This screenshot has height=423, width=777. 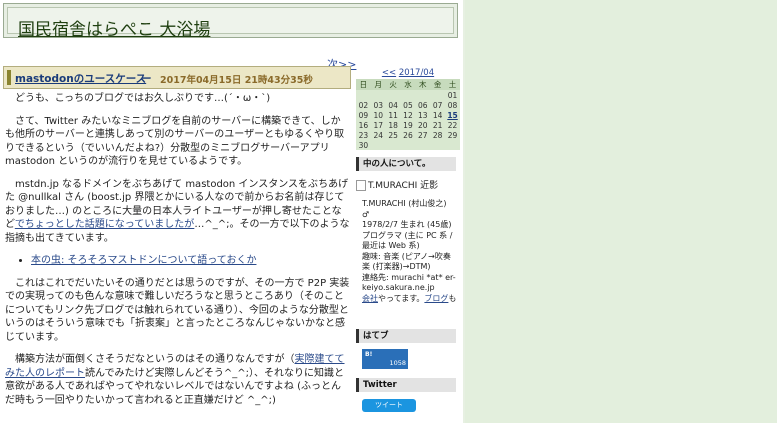 I want to click on profile-image: T.MURACHI 近影, so click(x=397, y=184).